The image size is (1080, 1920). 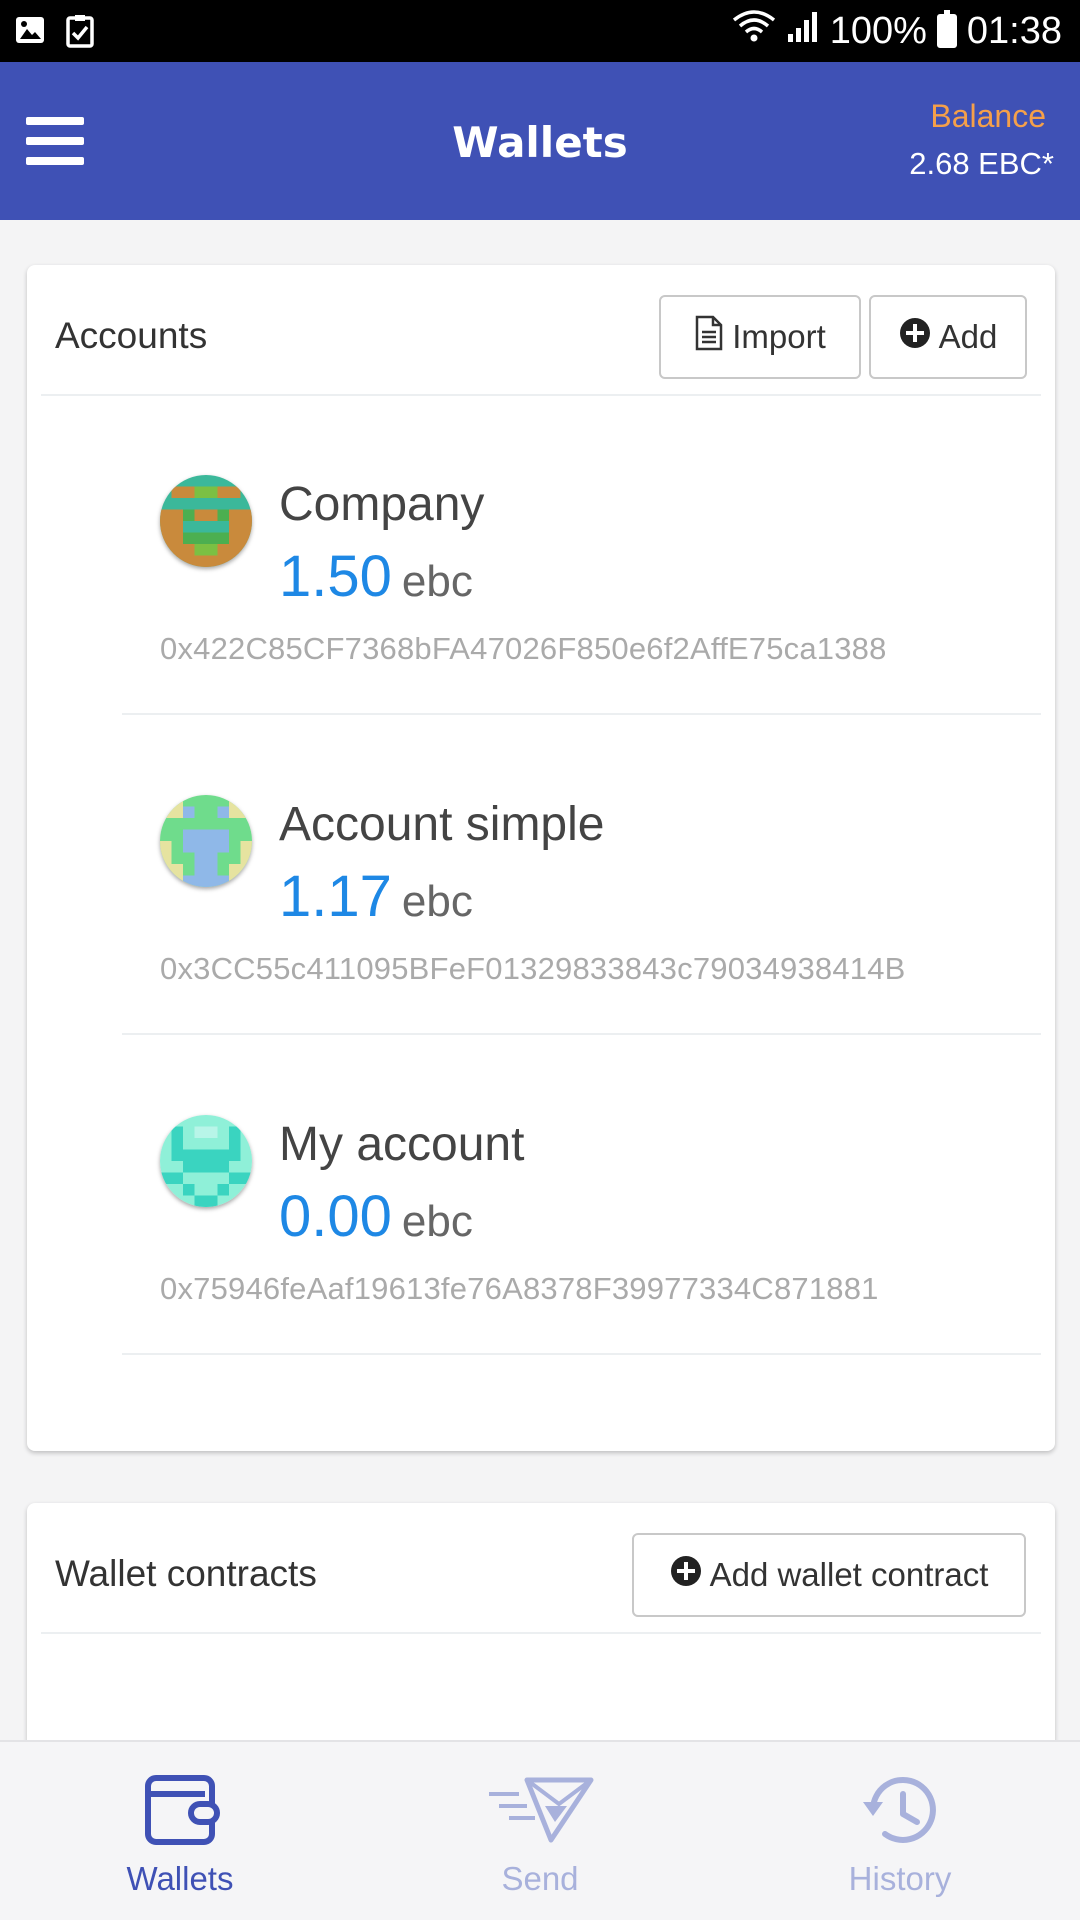 What do you see at coordinates (981, 163) in the screenshot?
I see `balance-value: 2.68 EBC*` at bounding box center [981, 163].